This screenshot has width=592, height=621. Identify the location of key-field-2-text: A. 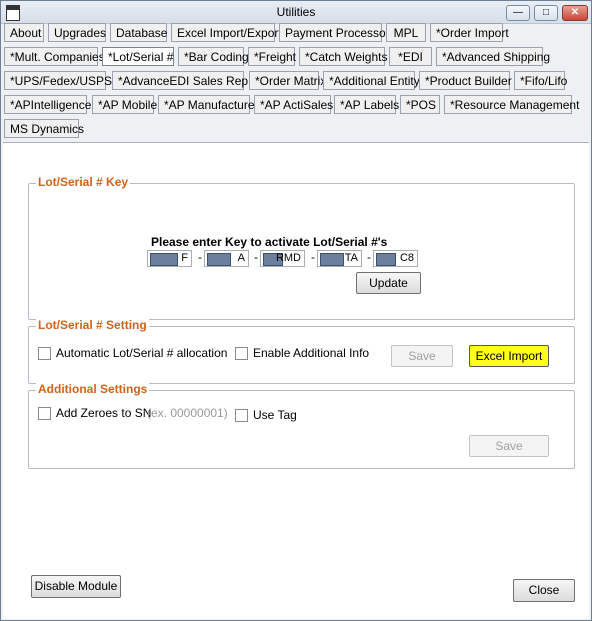
(241, 258).